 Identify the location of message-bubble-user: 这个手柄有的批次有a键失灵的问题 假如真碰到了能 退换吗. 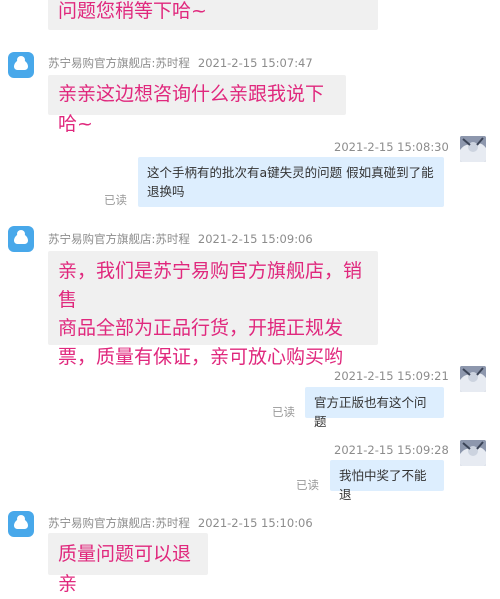
(291, 182).